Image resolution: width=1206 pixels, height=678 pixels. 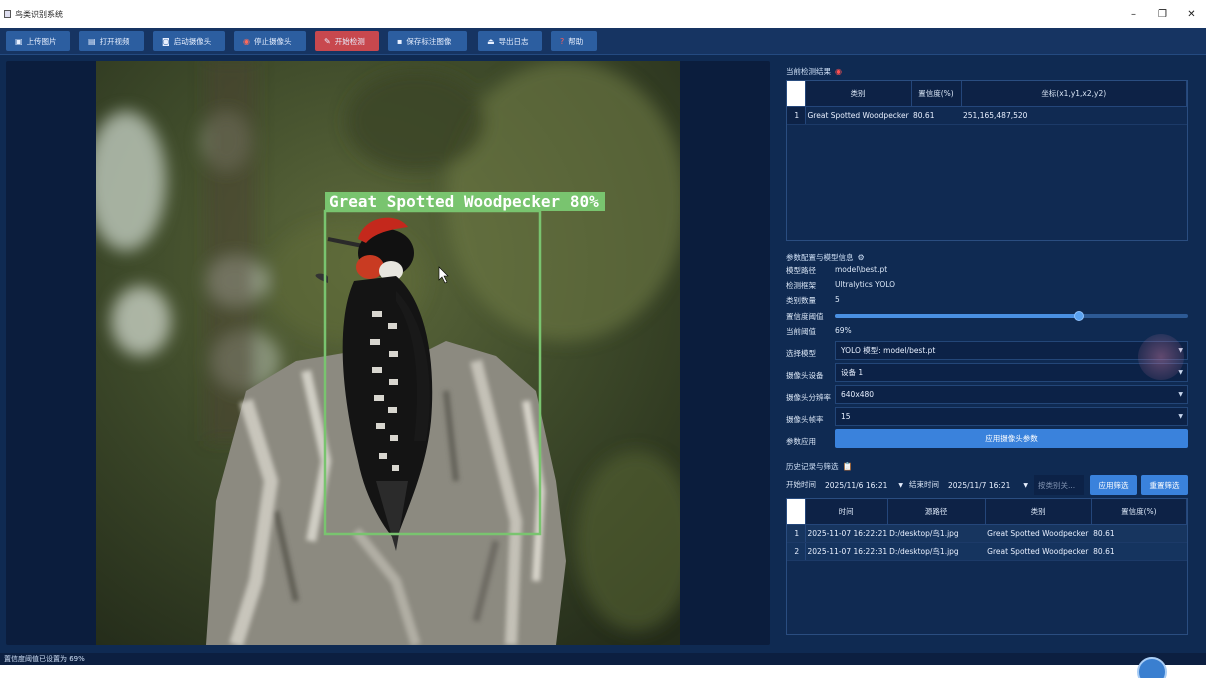 I want to click on results-table-corner, so click(x=796, y=94).